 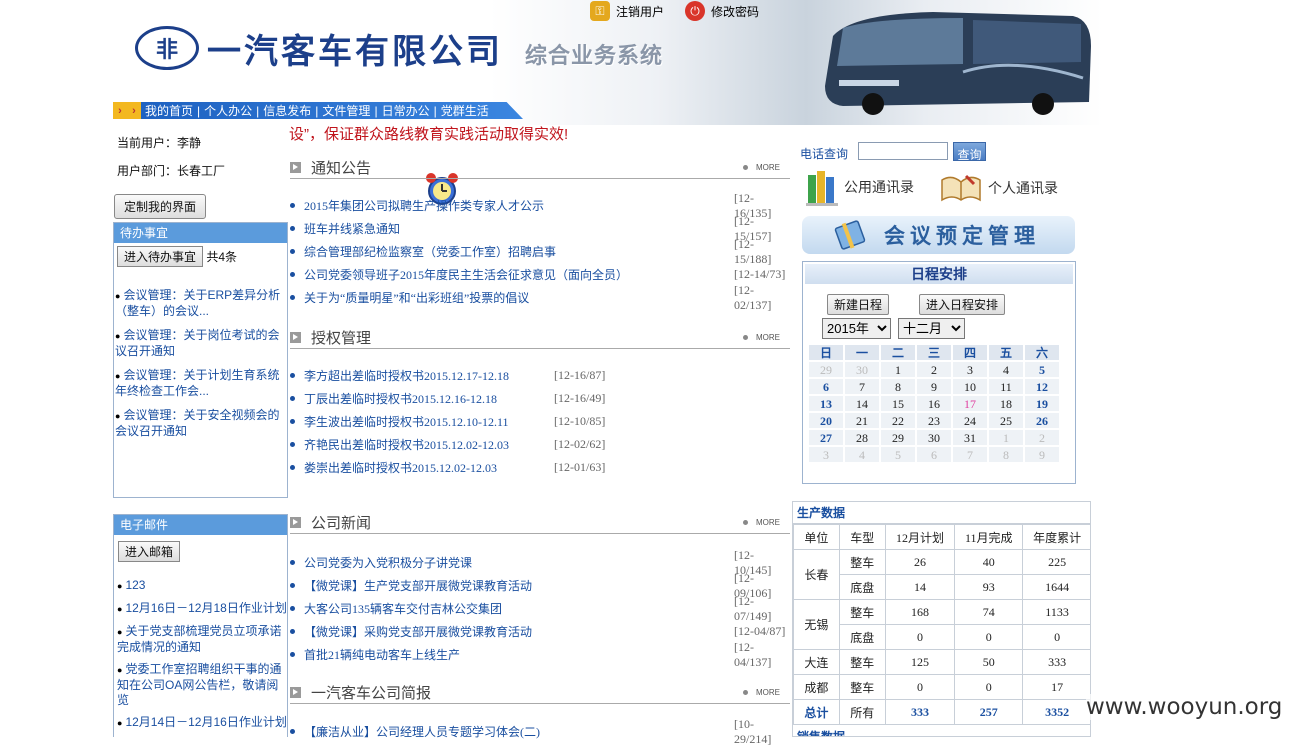 I want to click on notice-item: 综合管理部纪检监察室（党委工作室）招聘启事 [12-15/188], so click(x=540, y=251).